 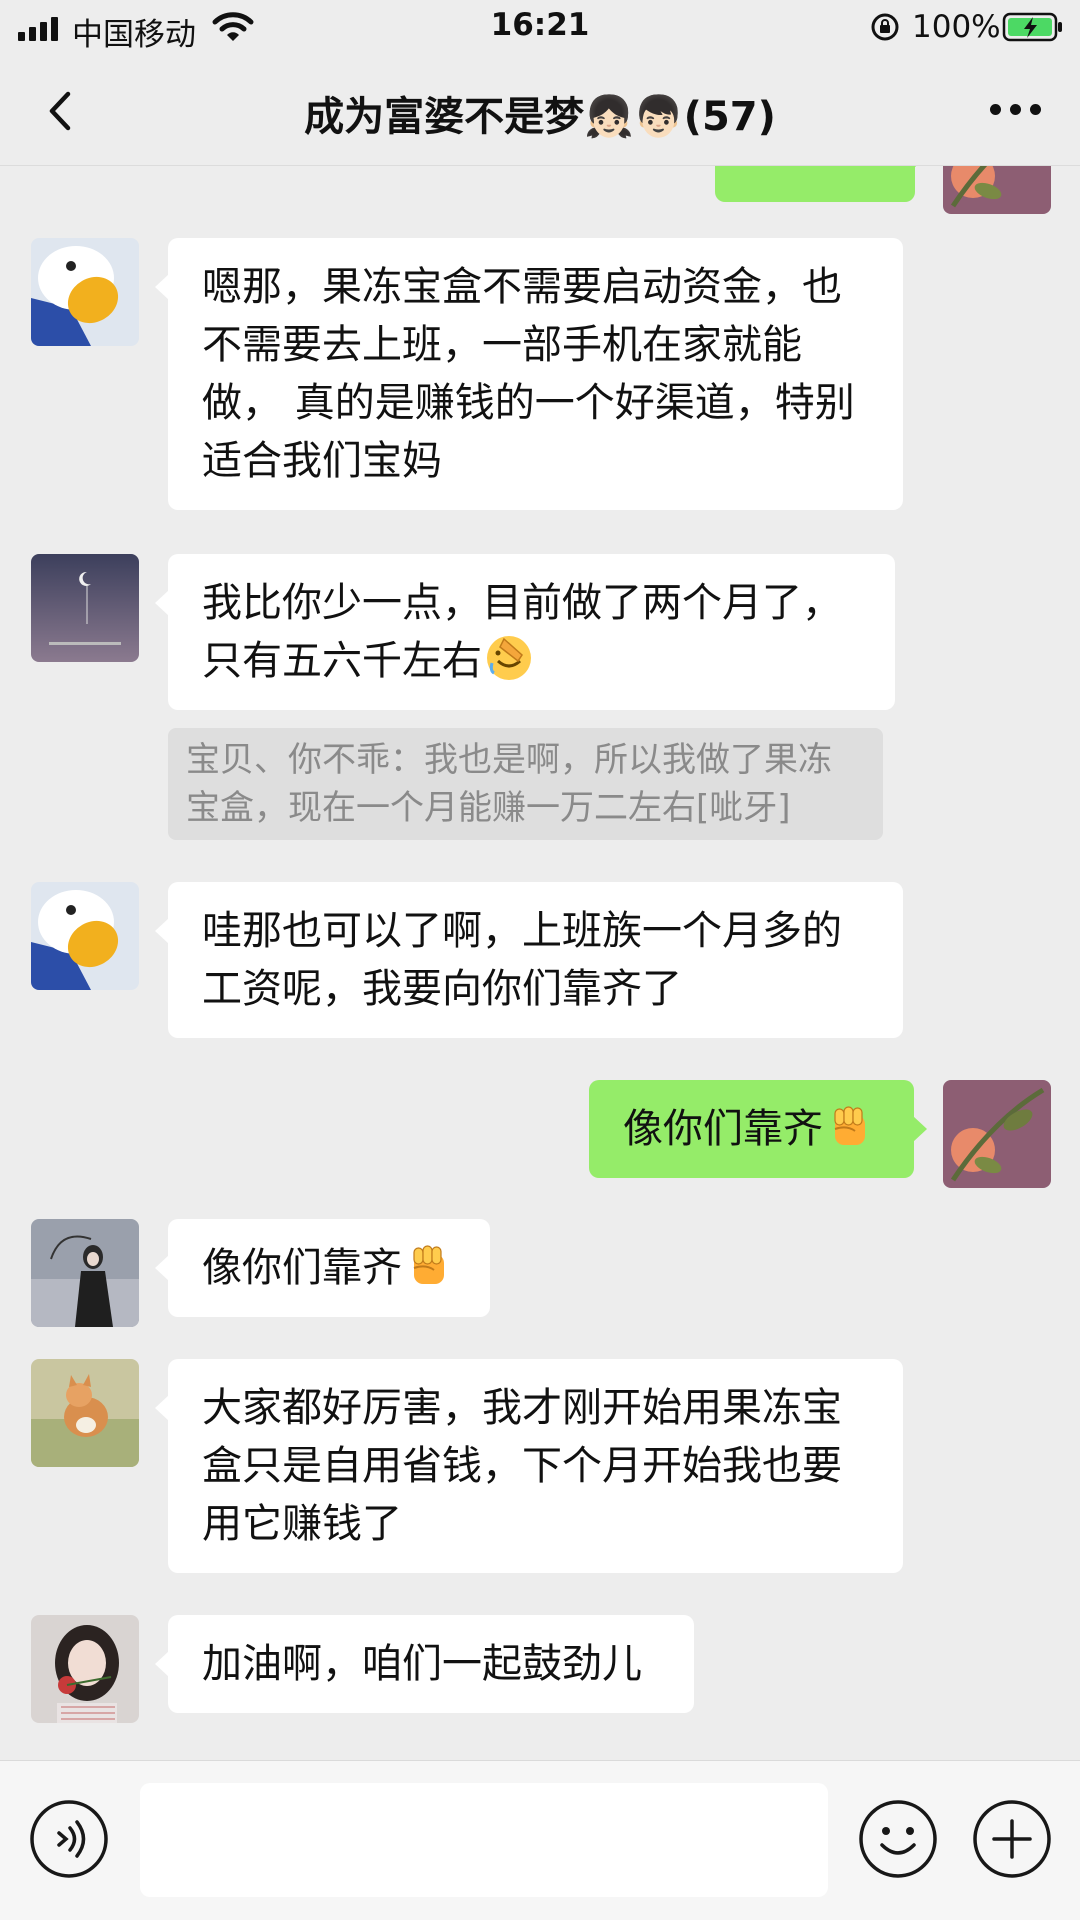 What do you see at coordinates (522, 1466) in the screenshot?
I see `message-text: 大家都好厉害，我才刚开始用果冻宝盒只是自用省钱，下个月开始我也要用它赚钱了` at bounding box center [522, 1466].